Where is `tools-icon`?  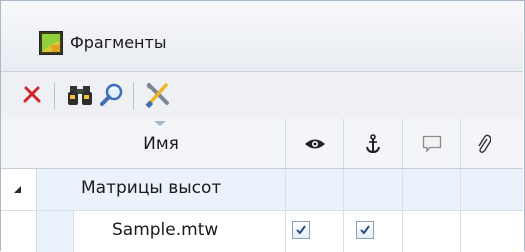 tools-icon is located at coordinates (157, 95).